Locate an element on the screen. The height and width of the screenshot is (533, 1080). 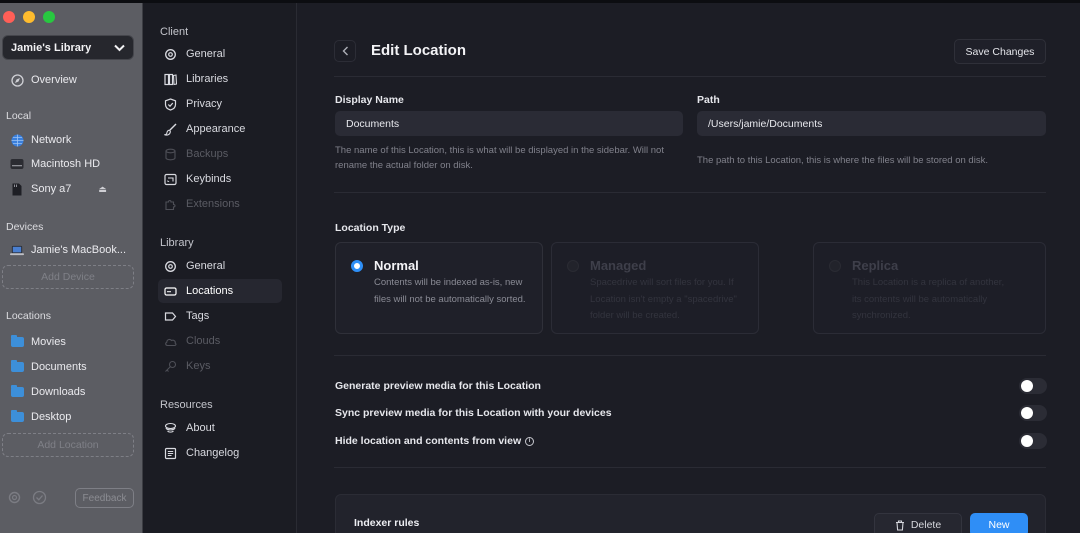
chevron-left-icon is located at coordinates (345, 51).